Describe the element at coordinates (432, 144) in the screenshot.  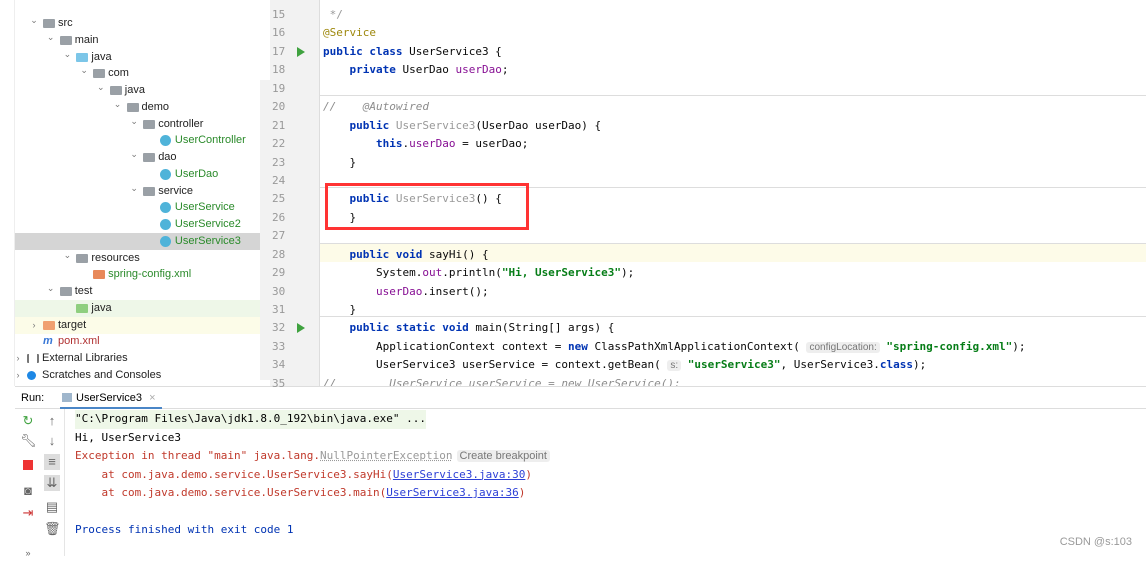
I see `code-token: userDao` at that location.